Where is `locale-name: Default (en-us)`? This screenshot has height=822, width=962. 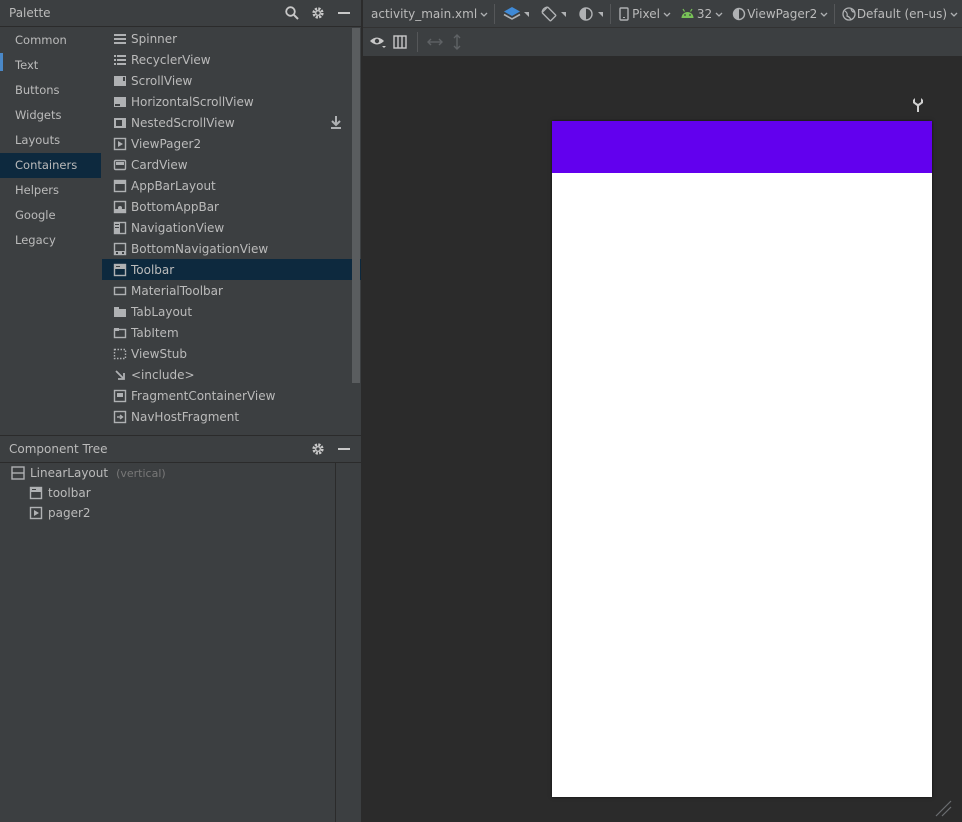 locale-name: Default (en-us) is located at coordinates (902, 13).